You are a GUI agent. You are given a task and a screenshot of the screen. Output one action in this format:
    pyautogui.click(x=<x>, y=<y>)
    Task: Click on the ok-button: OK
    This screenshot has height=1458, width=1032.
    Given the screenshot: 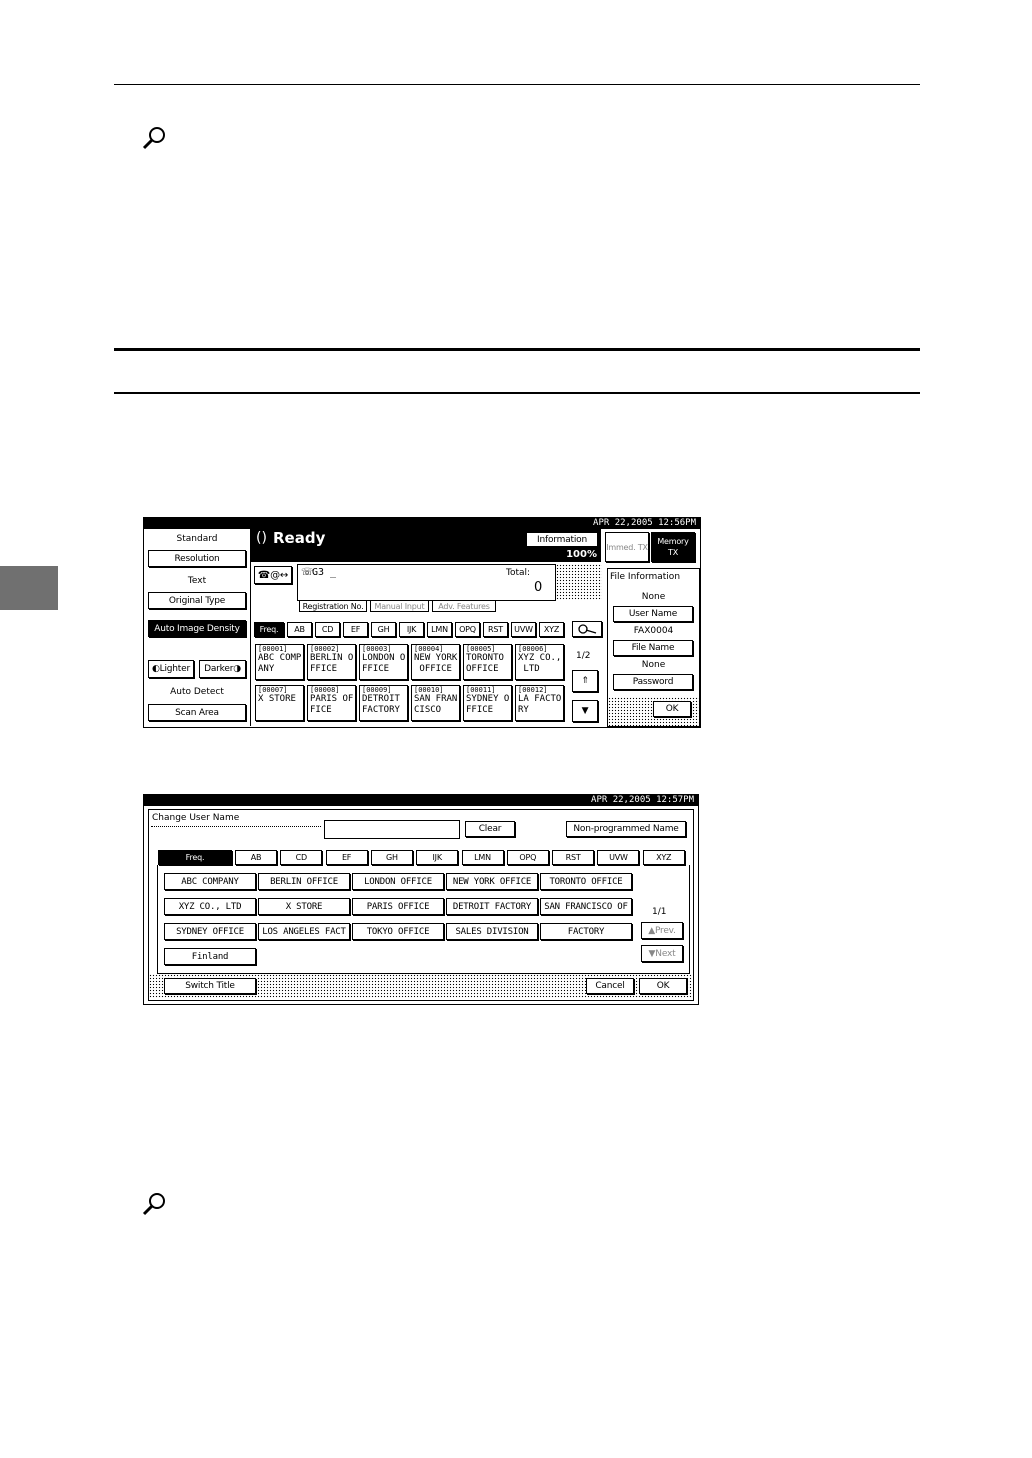 What is the action you would take?
    pyautogui.click(x=663, y=986)
    